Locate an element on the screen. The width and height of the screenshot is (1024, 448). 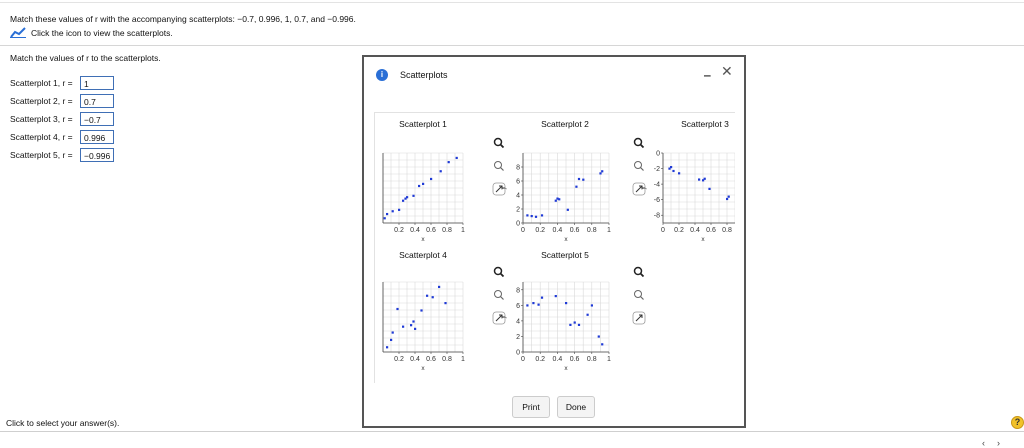
answer-label: Scatterplot 2, r = is located at coordinates (41, 101).